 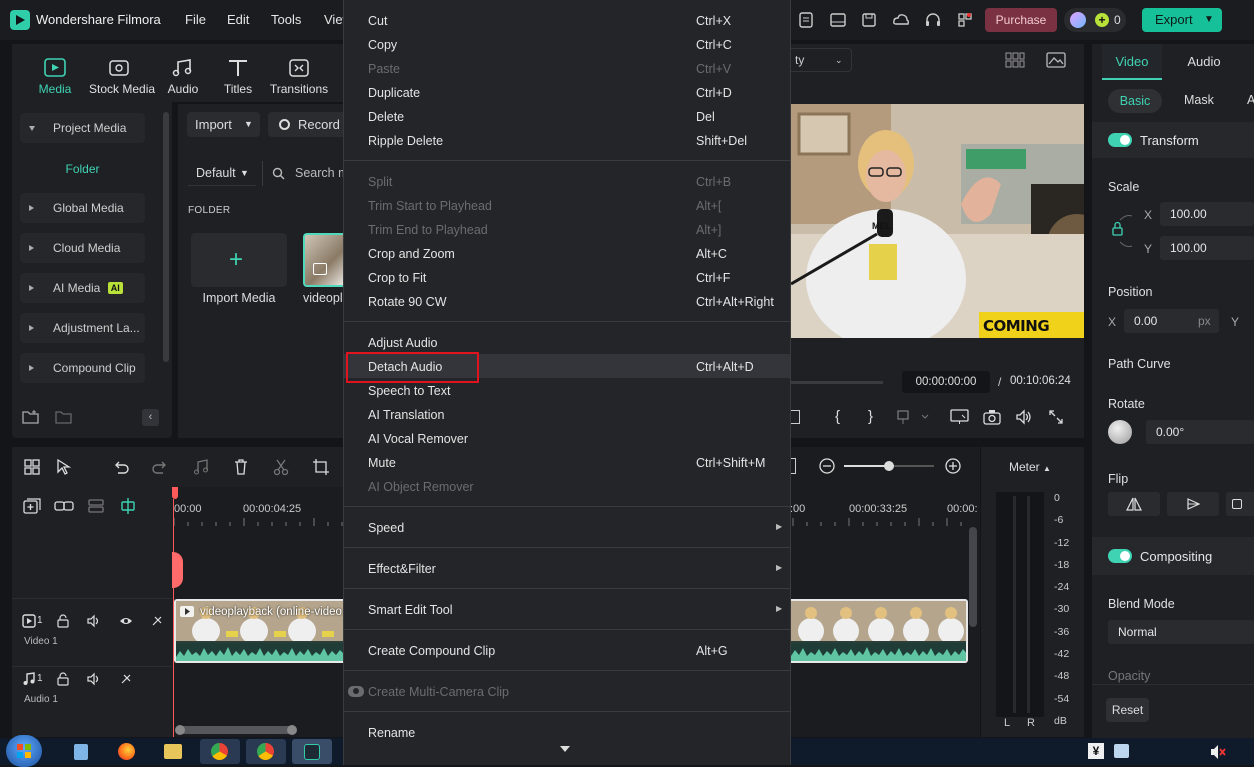 I want to click on track-visibility-eye-icon, so click(x=126, y=621).